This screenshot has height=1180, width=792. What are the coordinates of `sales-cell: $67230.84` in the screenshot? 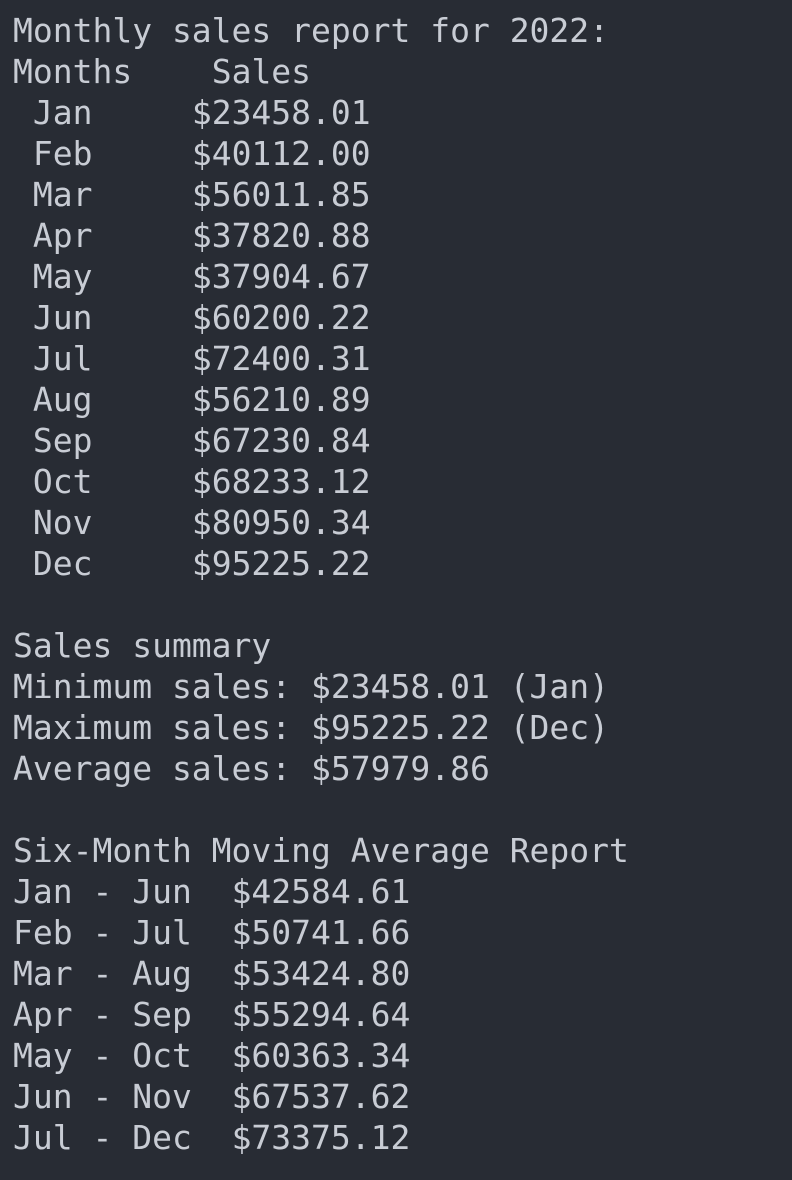 It's located at (281, 440).